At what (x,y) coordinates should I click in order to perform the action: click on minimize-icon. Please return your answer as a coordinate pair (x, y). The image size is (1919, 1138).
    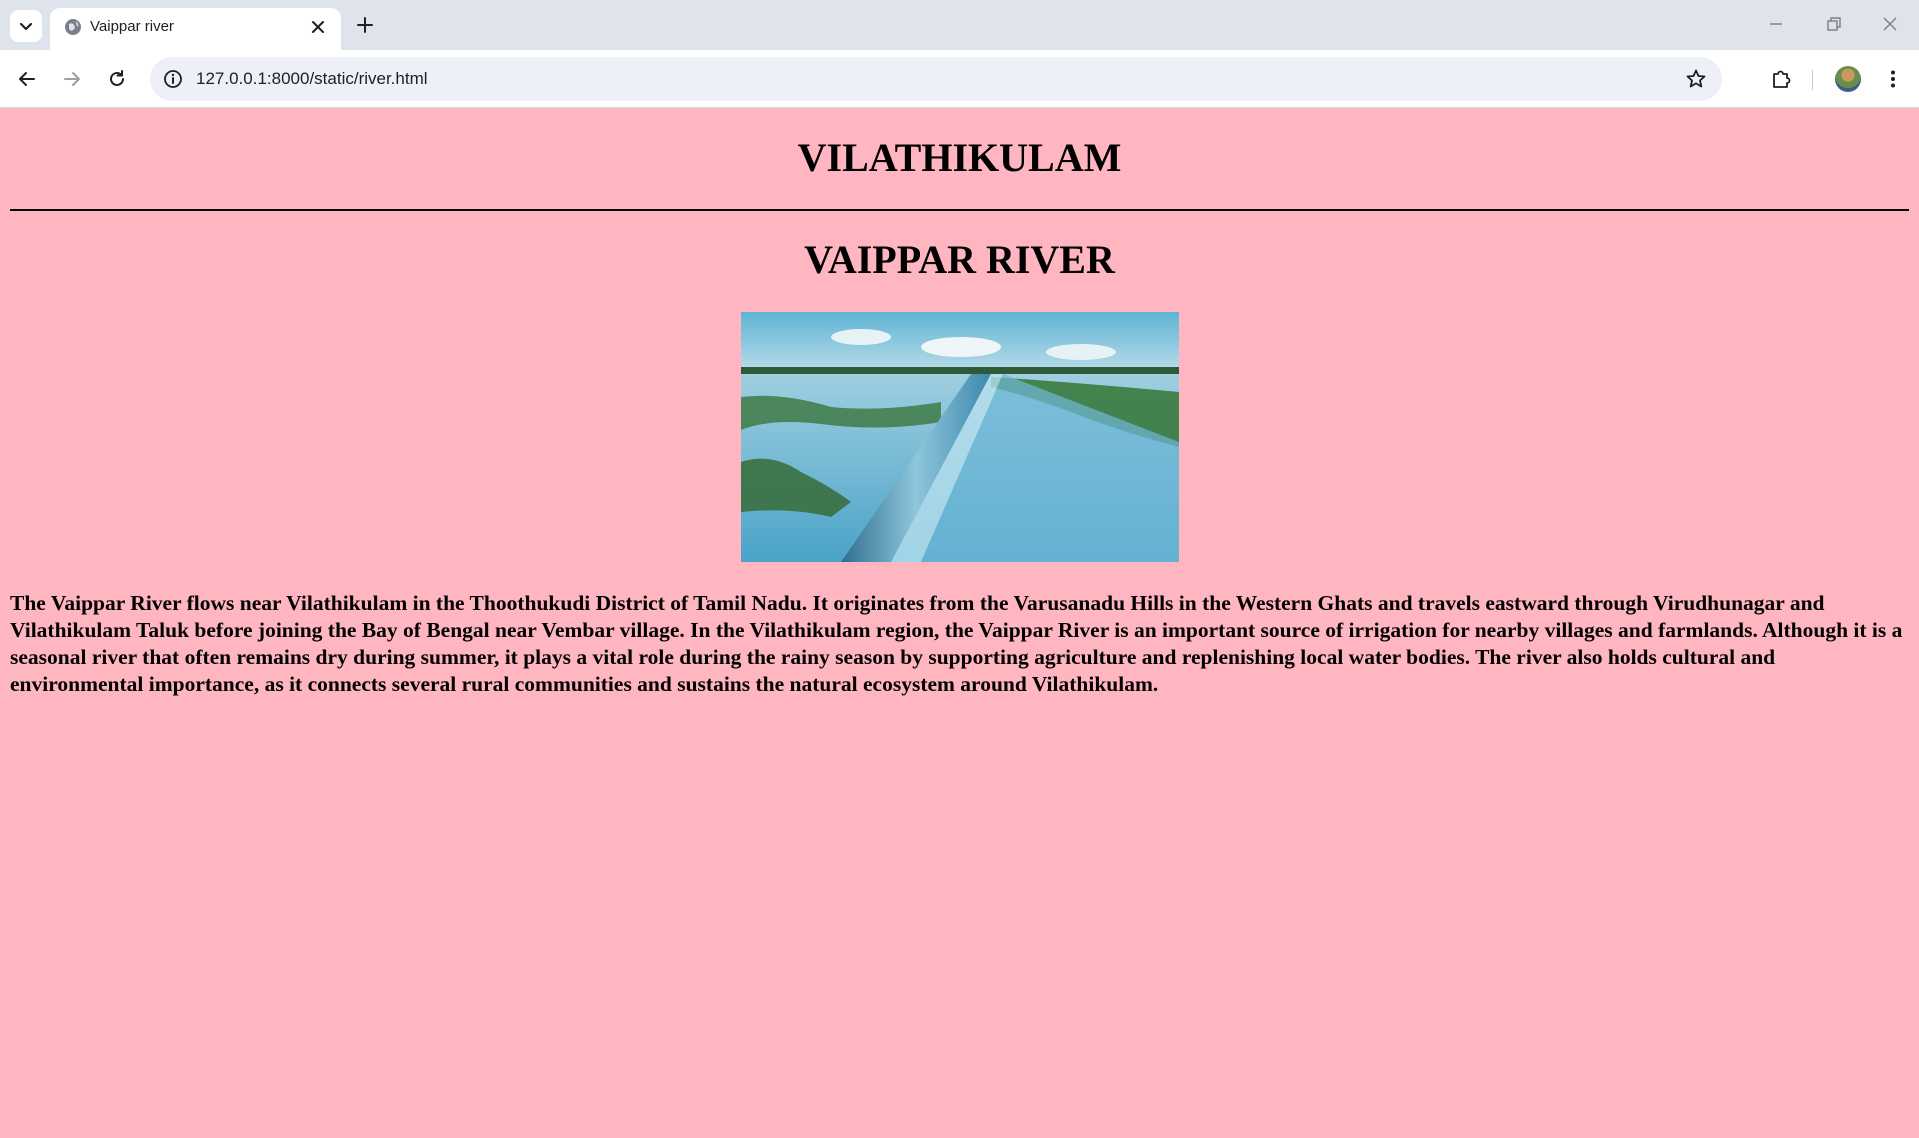
    Looking at the image, I should click on (1776, 24).